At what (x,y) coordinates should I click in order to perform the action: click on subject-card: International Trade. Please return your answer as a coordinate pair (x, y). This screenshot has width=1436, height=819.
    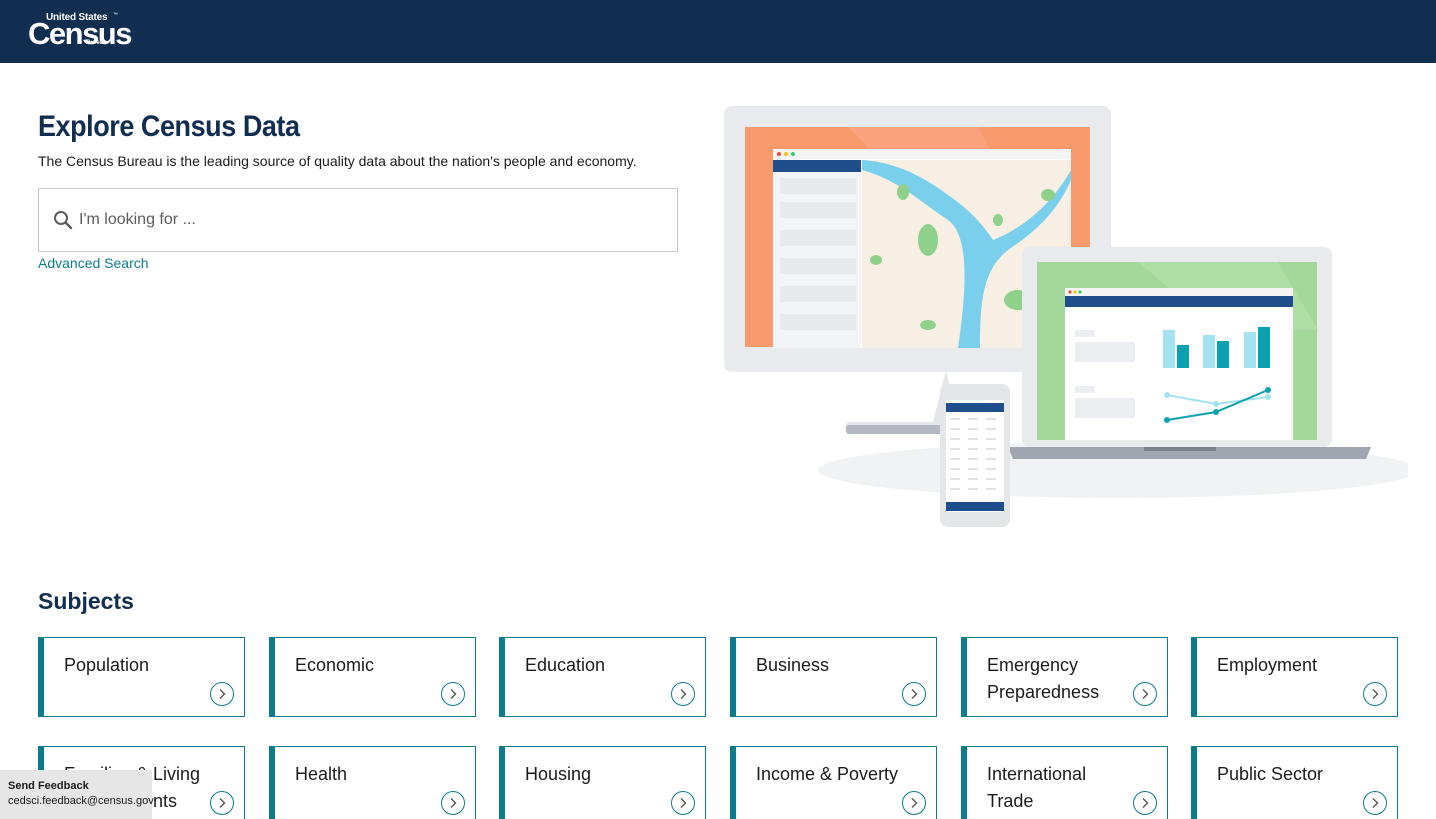
    Looking at the image, I should click on (1064, 782).